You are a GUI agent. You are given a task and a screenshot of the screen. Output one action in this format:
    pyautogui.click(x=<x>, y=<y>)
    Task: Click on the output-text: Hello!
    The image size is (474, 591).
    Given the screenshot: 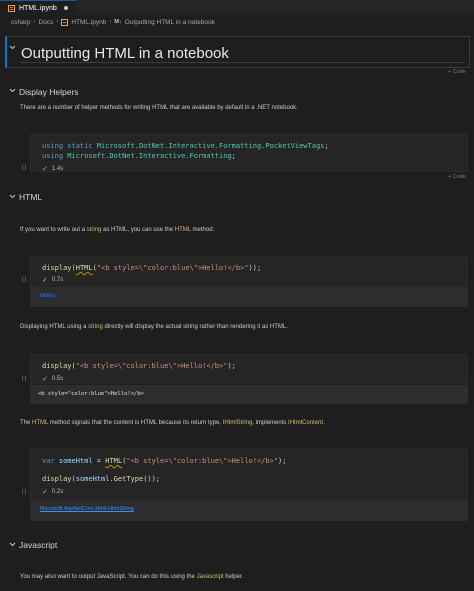 What is the action you would take?
    pyautogui.click(x=48, y=296)
    